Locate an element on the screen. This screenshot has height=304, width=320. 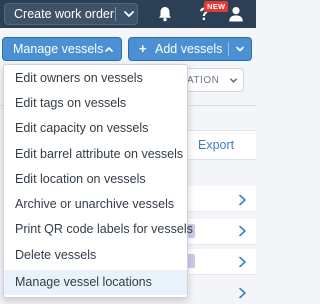
add-vessels-button: + Add vessels is located at coordinates (190, 49).